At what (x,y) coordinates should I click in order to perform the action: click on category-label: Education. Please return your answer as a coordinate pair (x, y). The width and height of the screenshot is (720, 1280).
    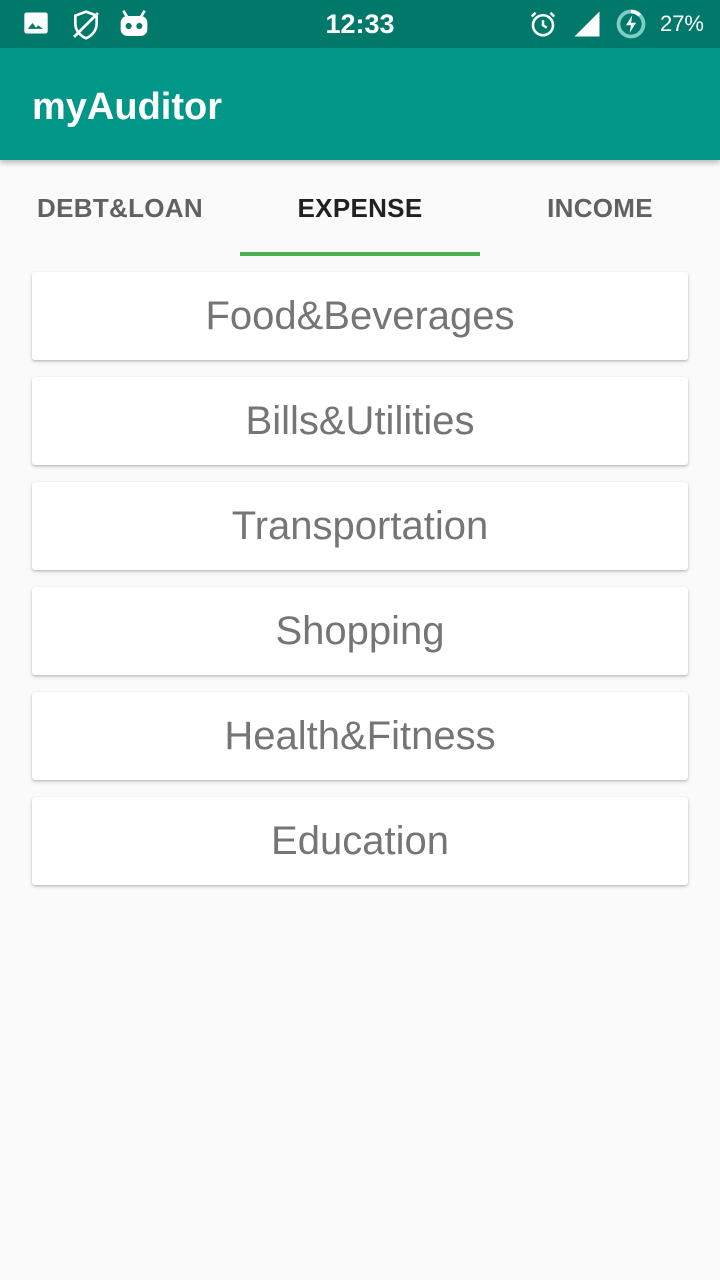
    Looking at the image, I should click on (360, 840).